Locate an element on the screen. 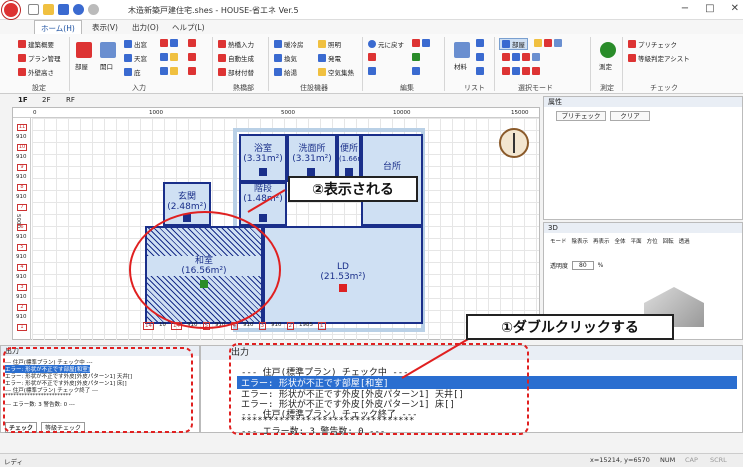 The image size is (743, 467). room-entrance: 玄関 (2.48m²) is located at coordinates (187, 204).